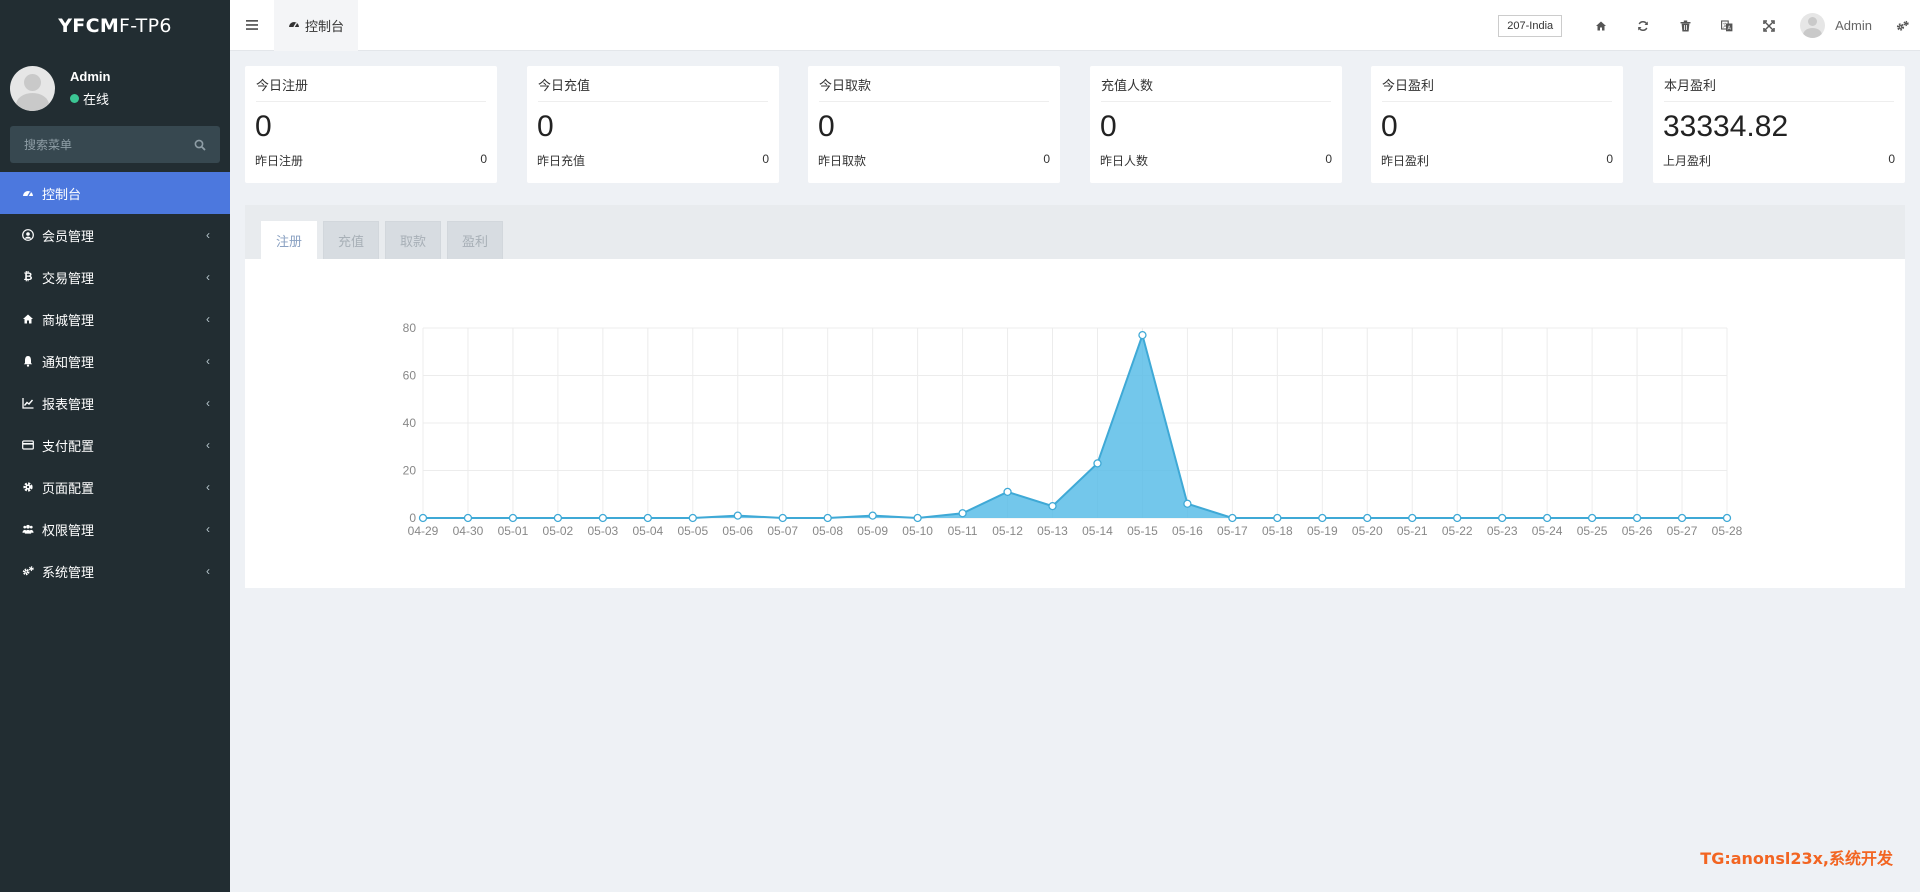  I want to click on tab-recharge: 充值, so click(351, 240).